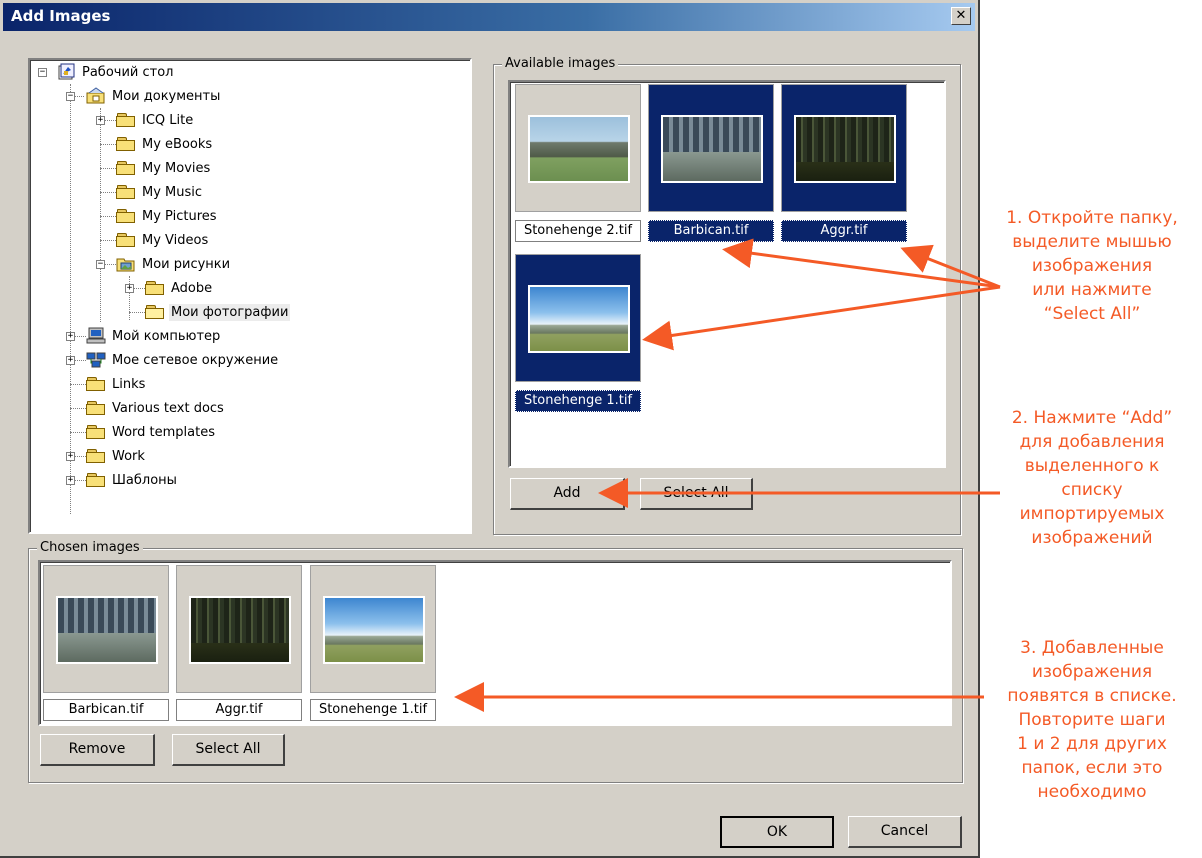  What do you see at coordinates (168, 120) in the screenshot?
I see `tree-item-label: ICQ Lite` at bounding box center [168, 120].